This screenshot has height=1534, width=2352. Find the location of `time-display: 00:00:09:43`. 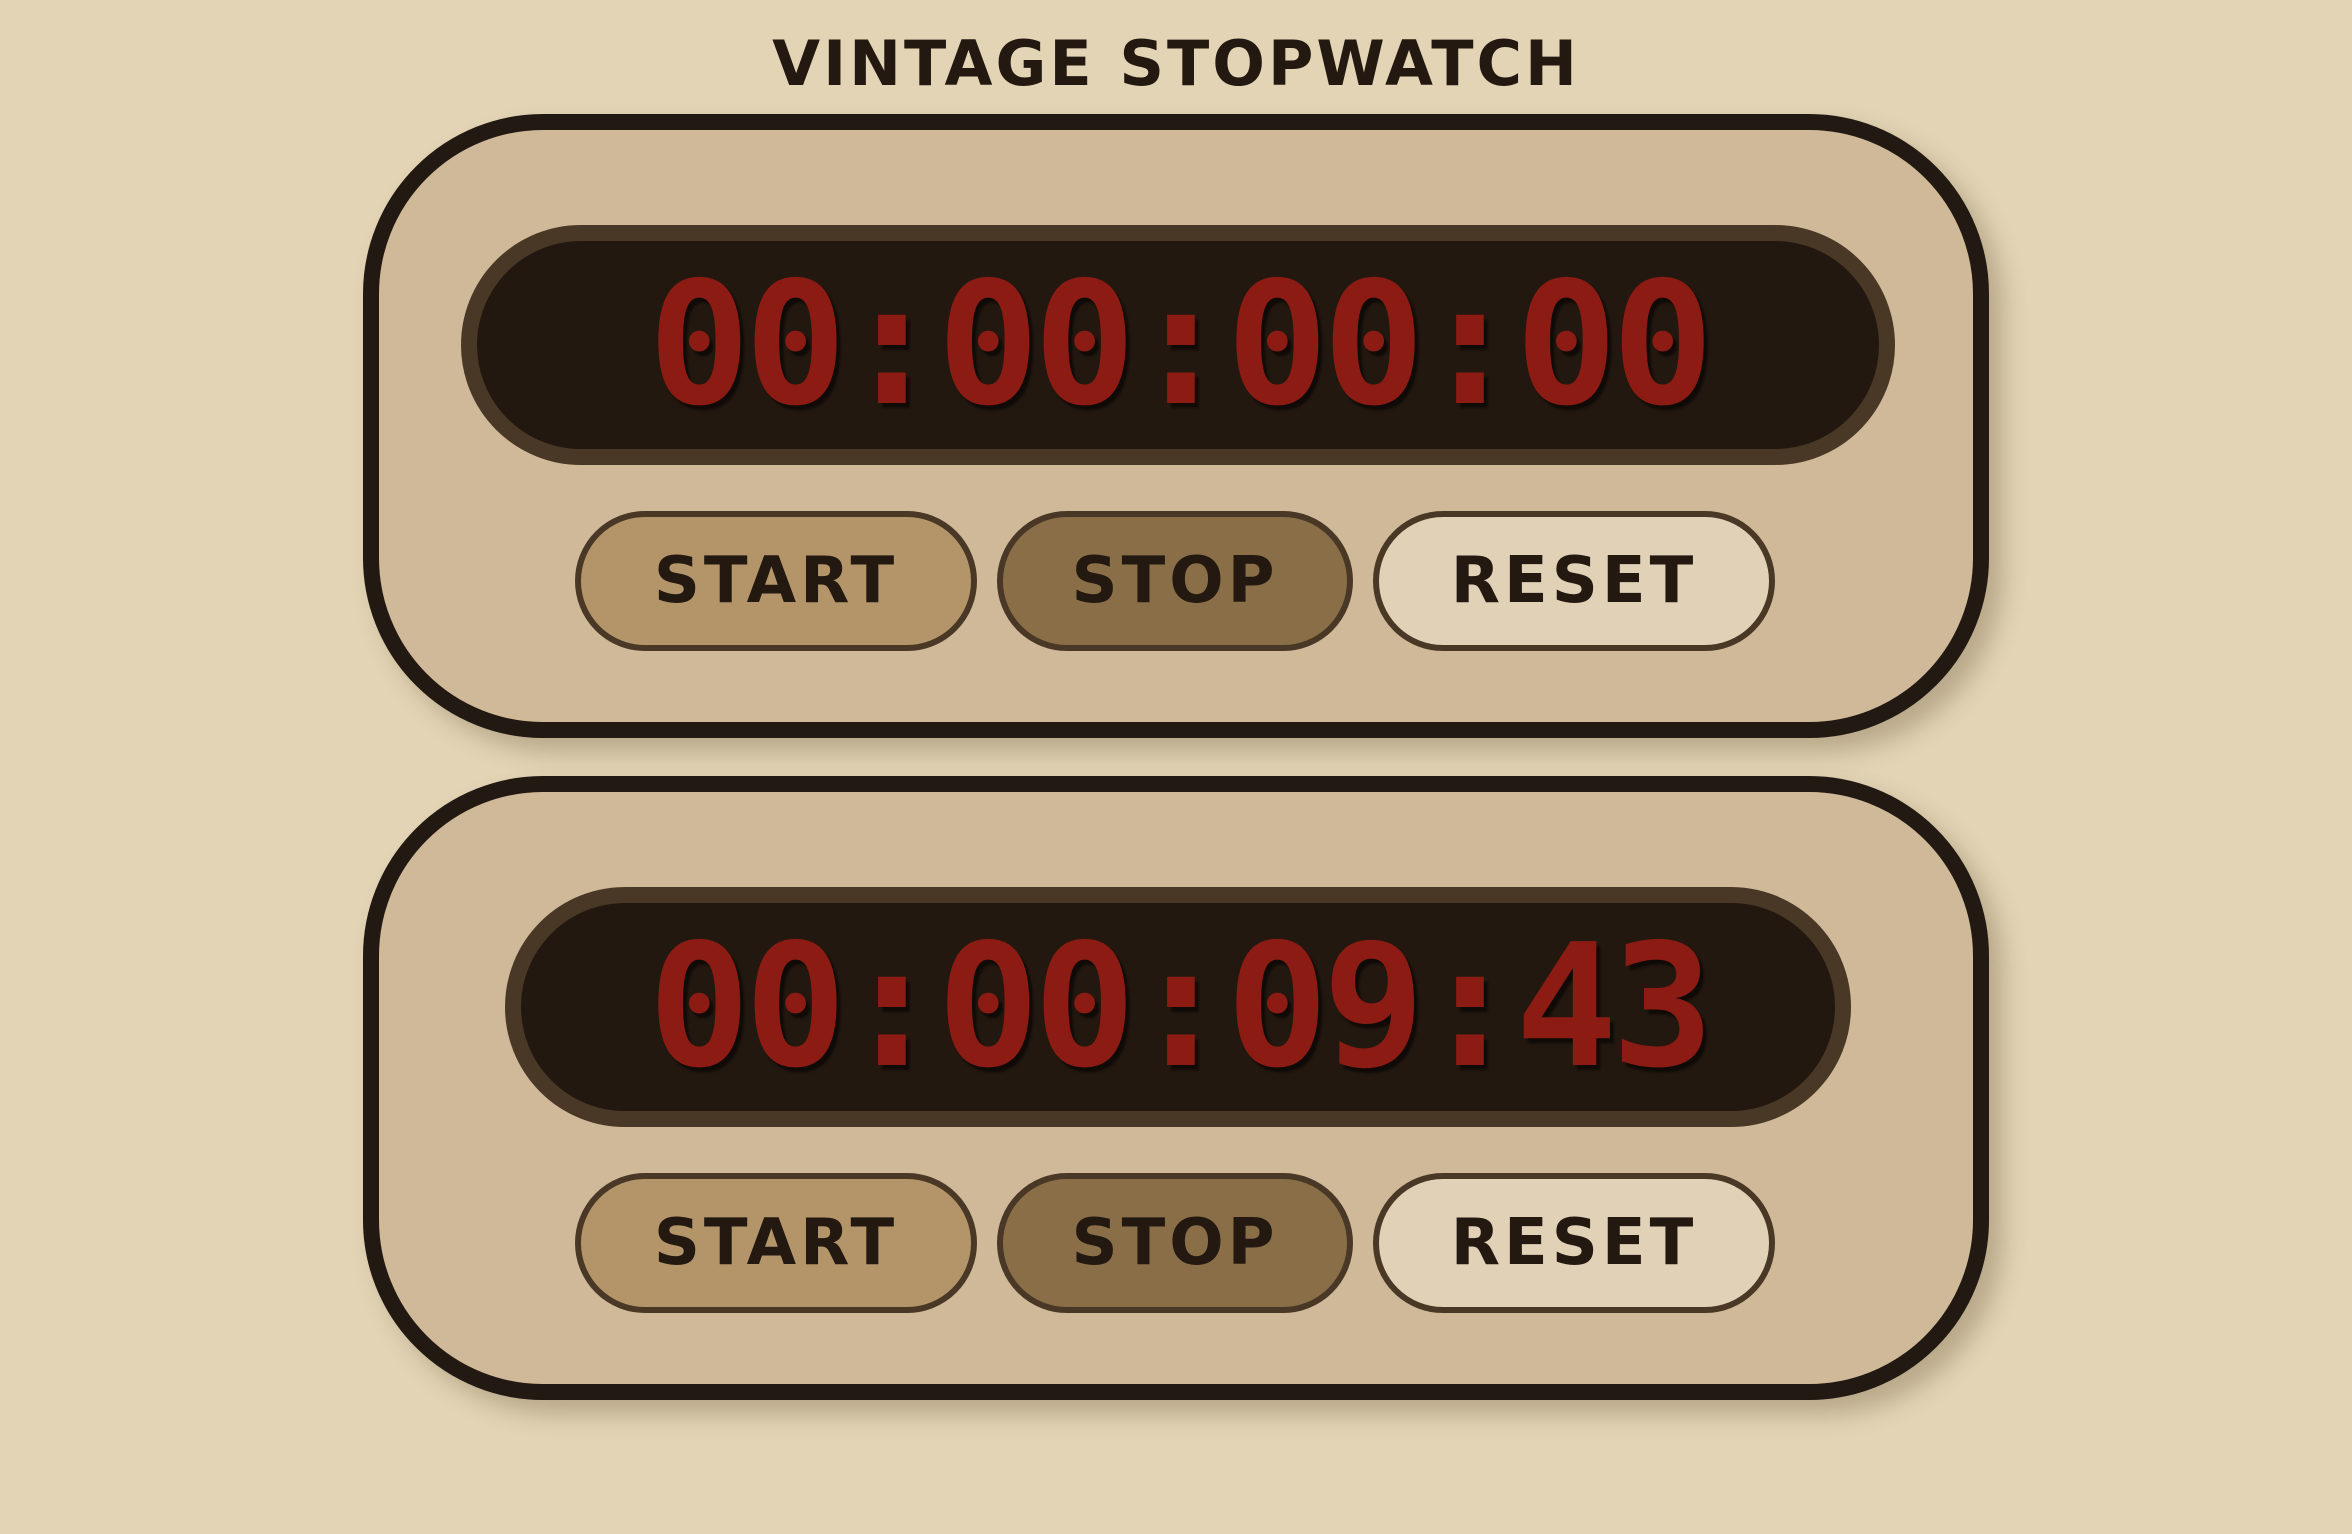

time-display: 00:00:09:43 is located at coordinates (1178, 1007).